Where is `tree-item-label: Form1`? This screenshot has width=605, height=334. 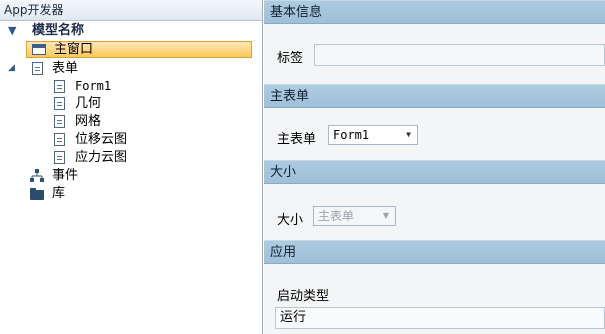
tree-item-label: Form1 is located at coordinates (93, 86).